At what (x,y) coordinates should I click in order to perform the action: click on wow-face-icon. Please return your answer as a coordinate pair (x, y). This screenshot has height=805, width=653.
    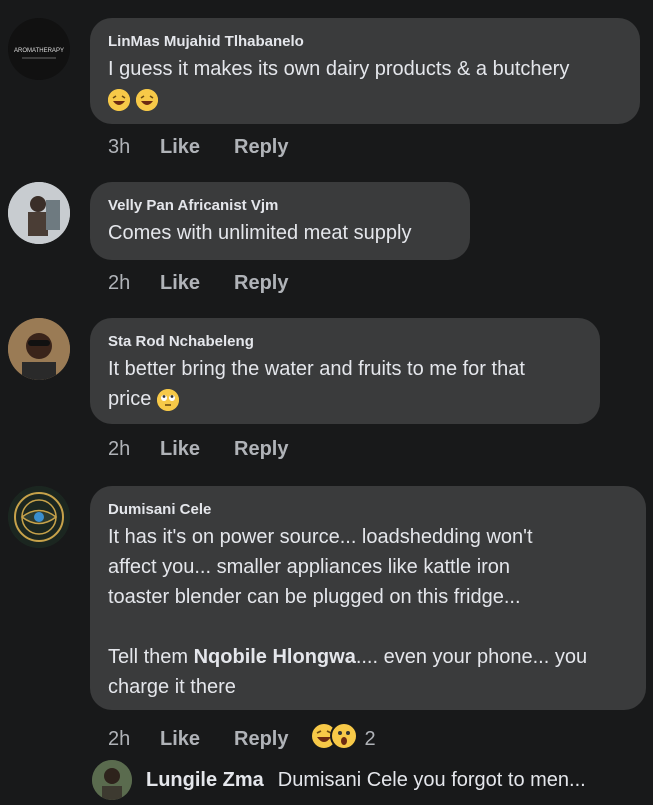
    Looking at the image, I should click on (344, 739).